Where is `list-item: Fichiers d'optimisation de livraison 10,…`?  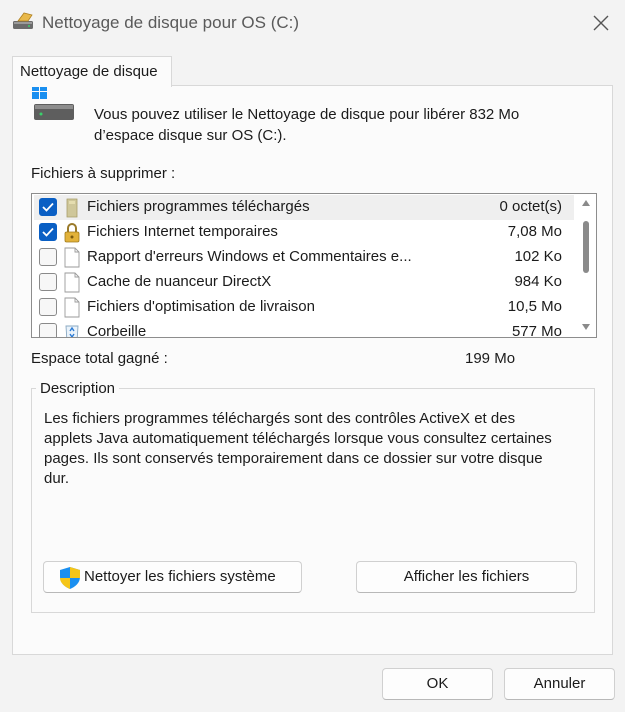 list-item: Fichiers d'optimisation de livraison 10,… is located at coordinates (304, 307).